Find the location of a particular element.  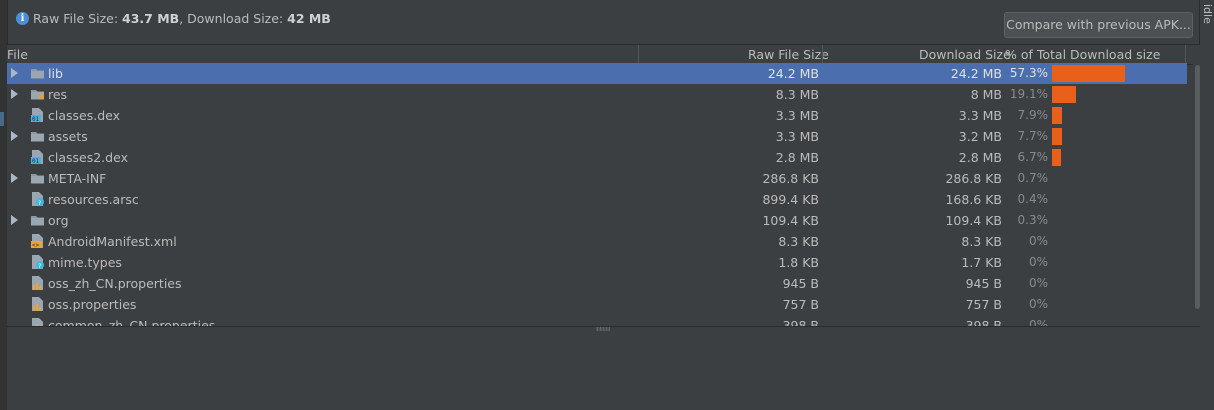

raw-size-label: Raw File Size: is located at coordinates (76, 18).